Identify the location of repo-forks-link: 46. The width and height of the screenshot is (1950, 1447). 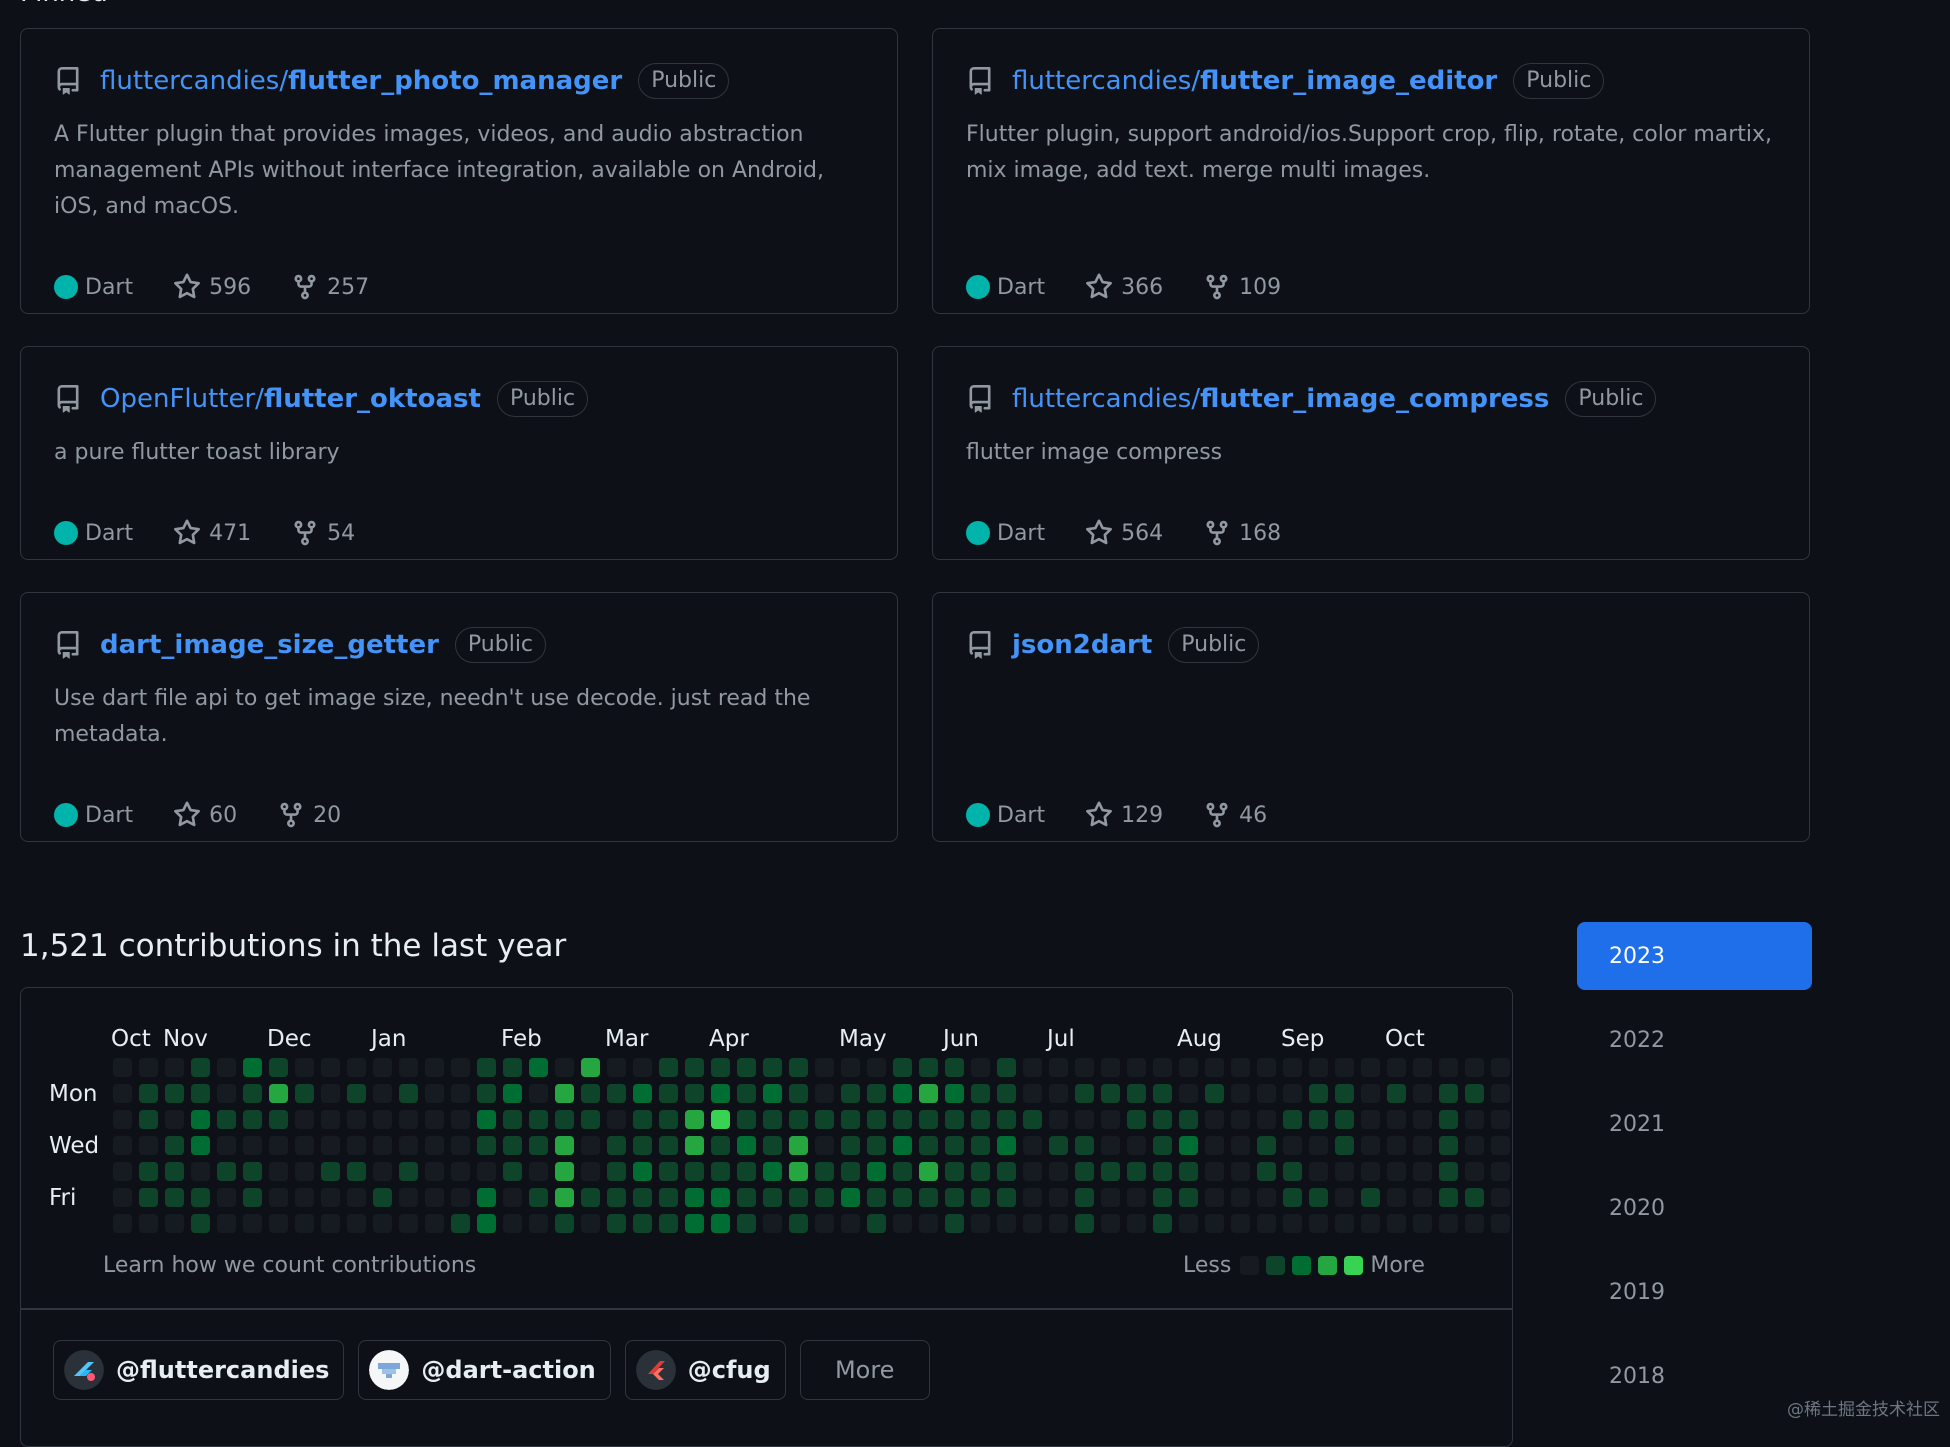
(1235, 815).